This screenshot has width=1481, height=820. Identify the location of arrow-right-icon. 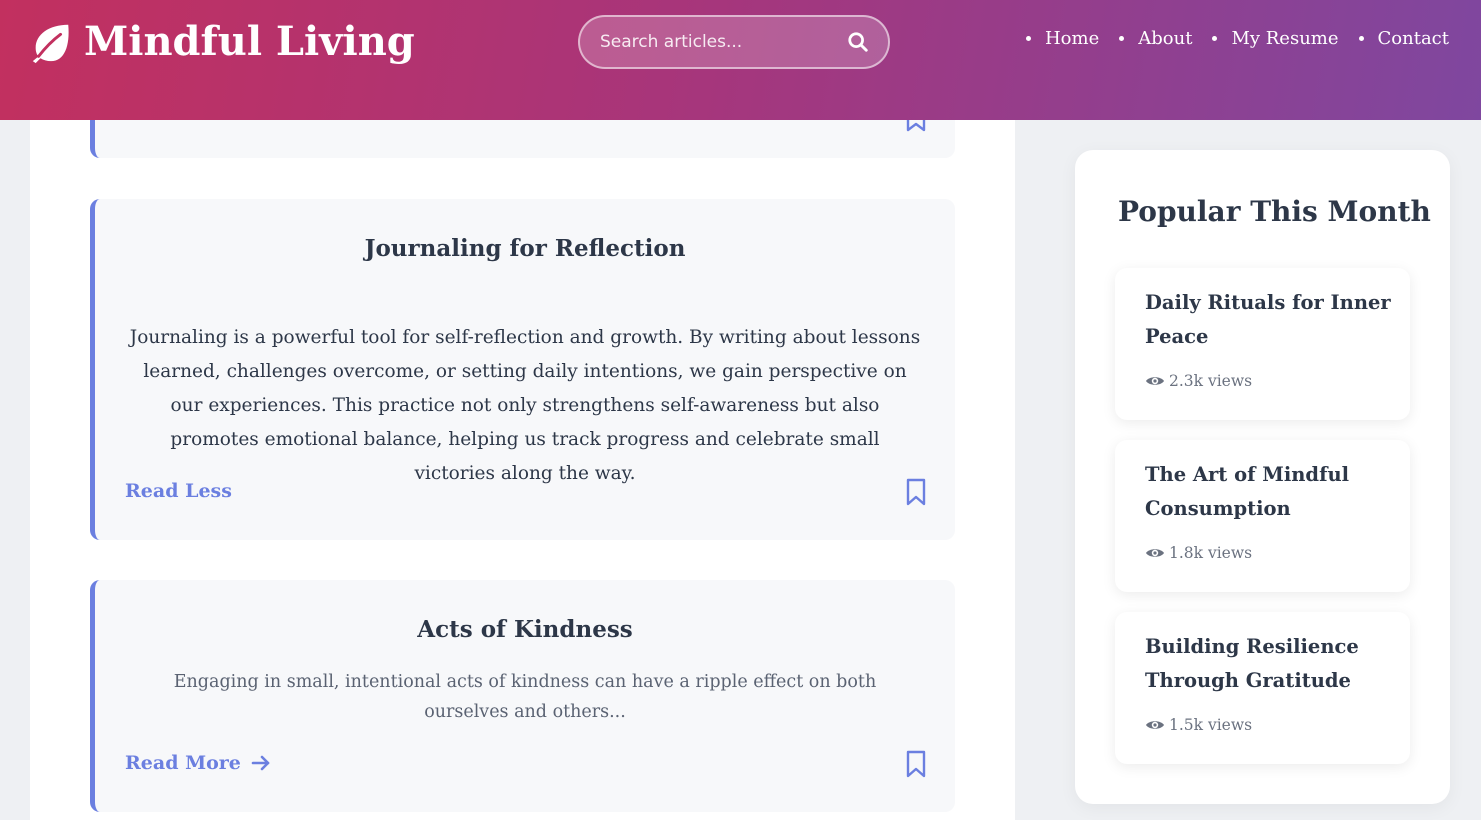
(260, 763).